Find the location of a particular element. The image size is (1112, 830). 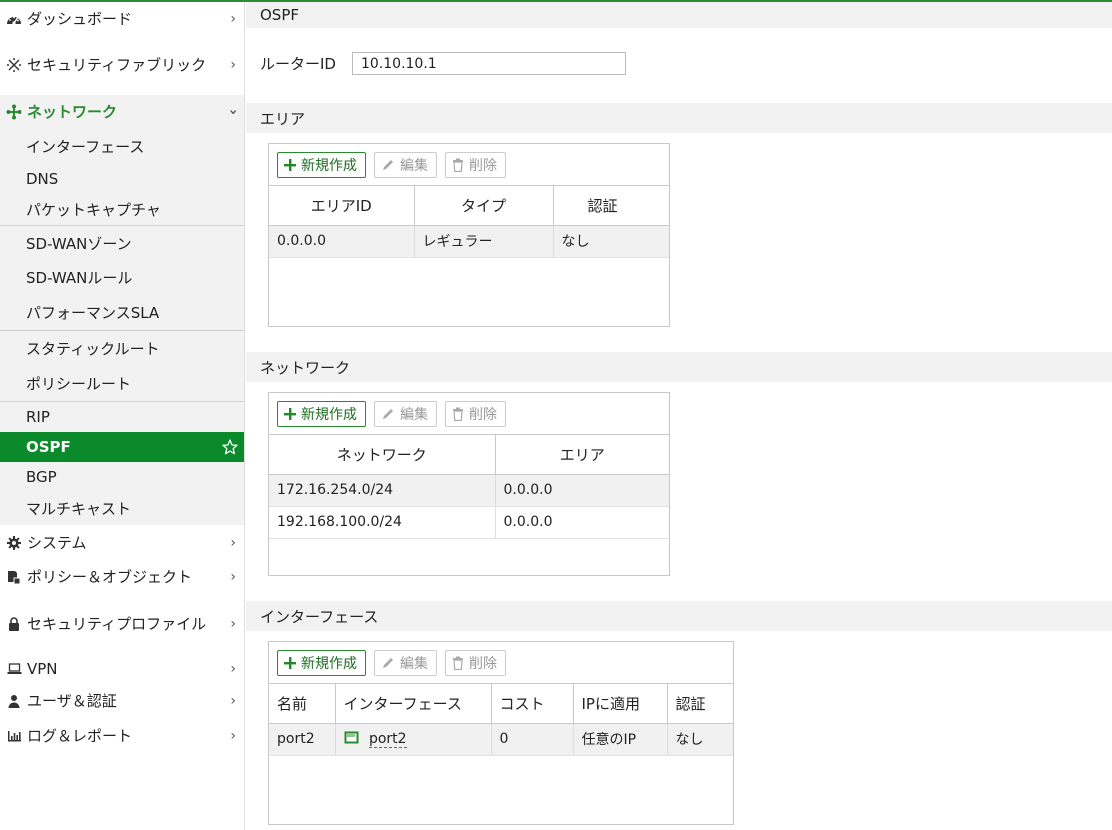

col-cost: コスト is located at coordinates (532, 704).